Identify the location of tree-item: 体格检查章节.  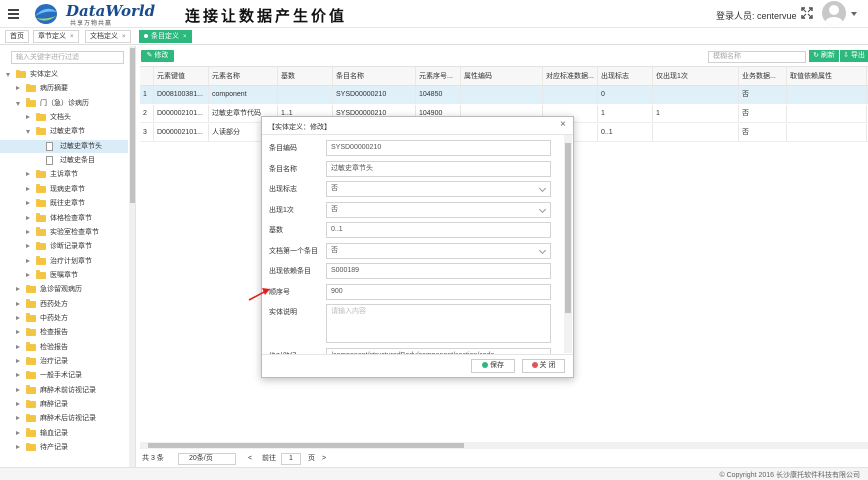
(64, 218).